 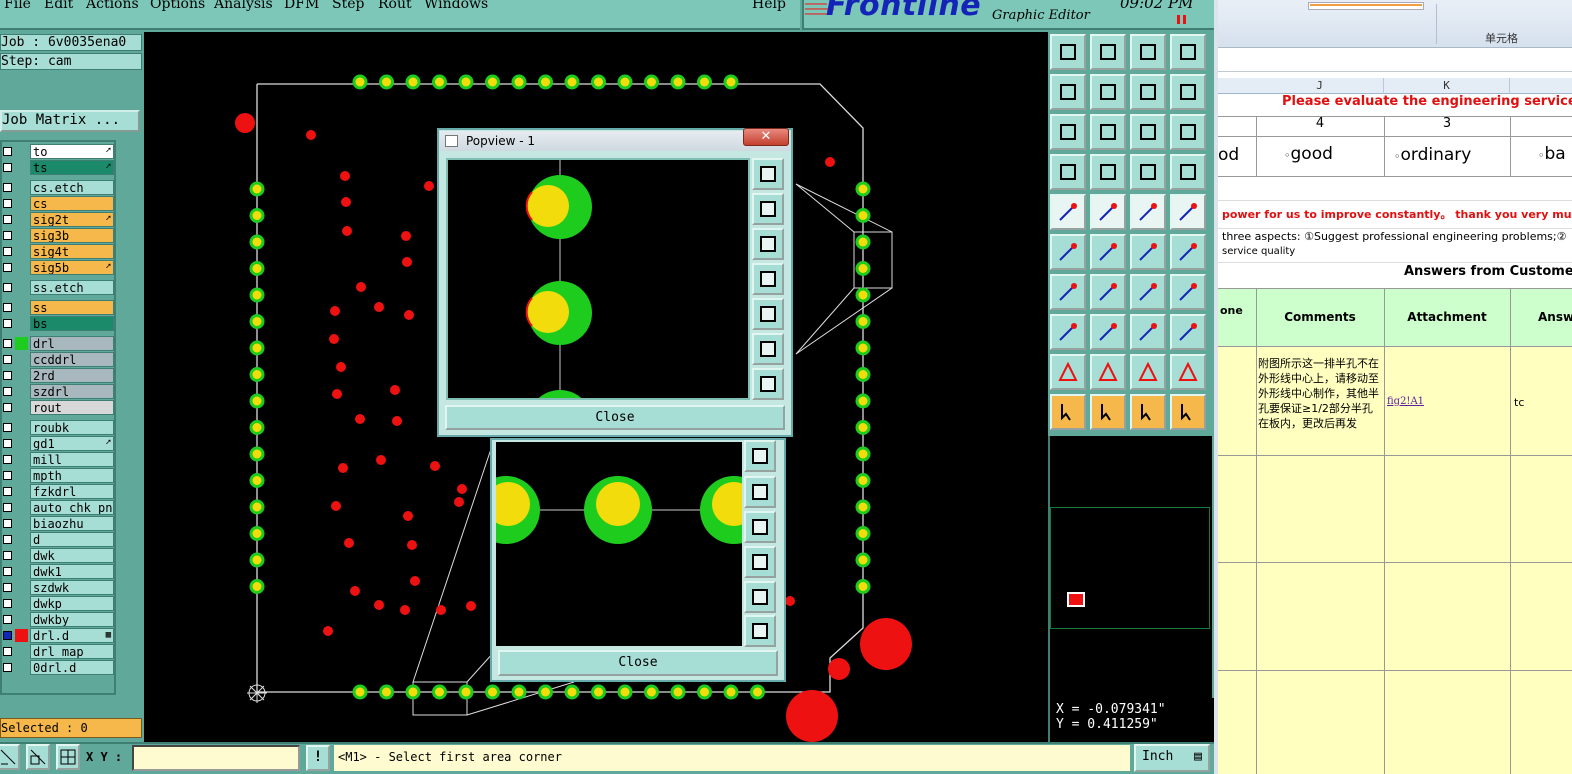 I want to click on arch-button, so click(x=1148, y=372).